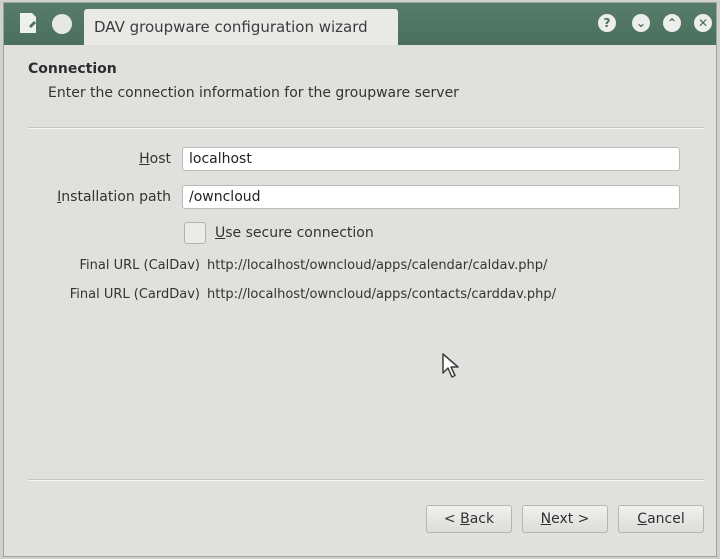  What do you see at coordinates (452, 519) in the screenshot?
I see `back-button-arrow: <` at bounding box center [452, 519].